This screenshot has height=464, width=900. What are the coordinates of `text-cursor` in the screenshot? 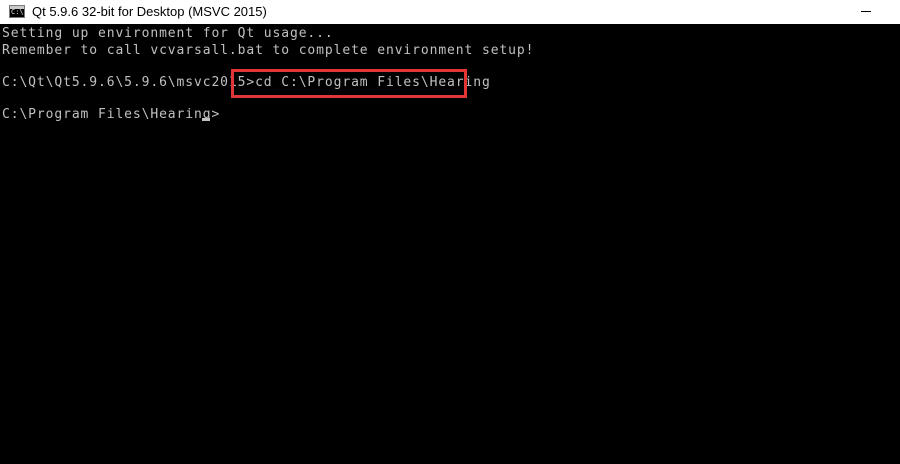 It's located at (206, 119).